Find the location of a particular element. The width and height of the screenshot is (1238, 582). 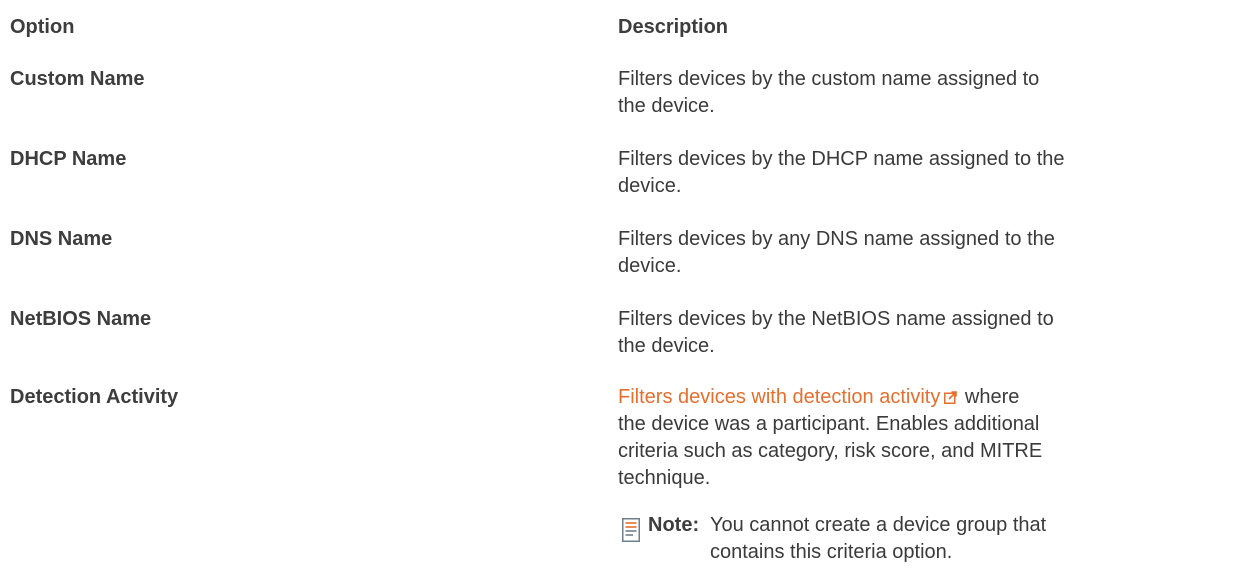

header-description: Description is located at coordinates (673, 27).